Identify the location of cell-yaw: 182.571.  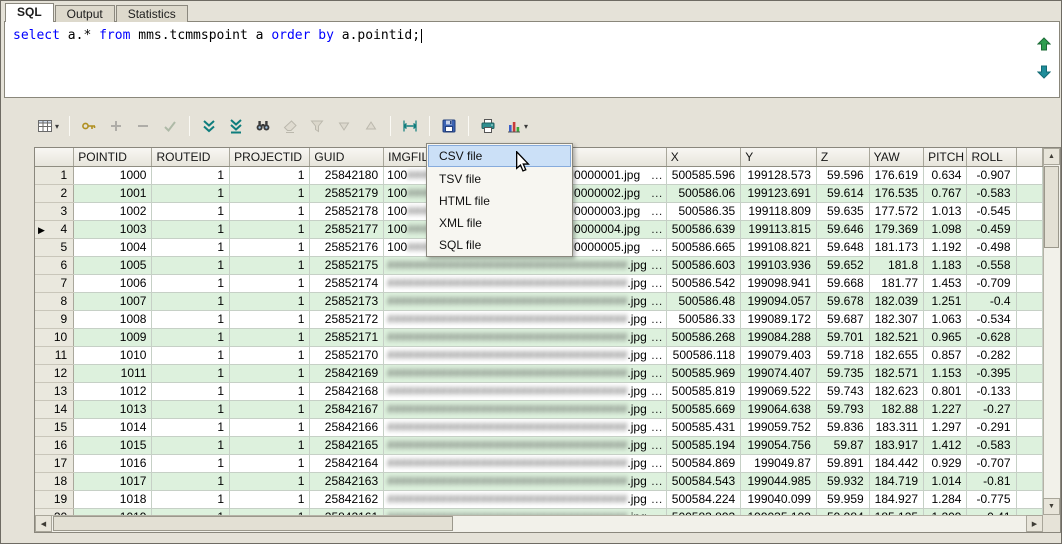
(897, 373).